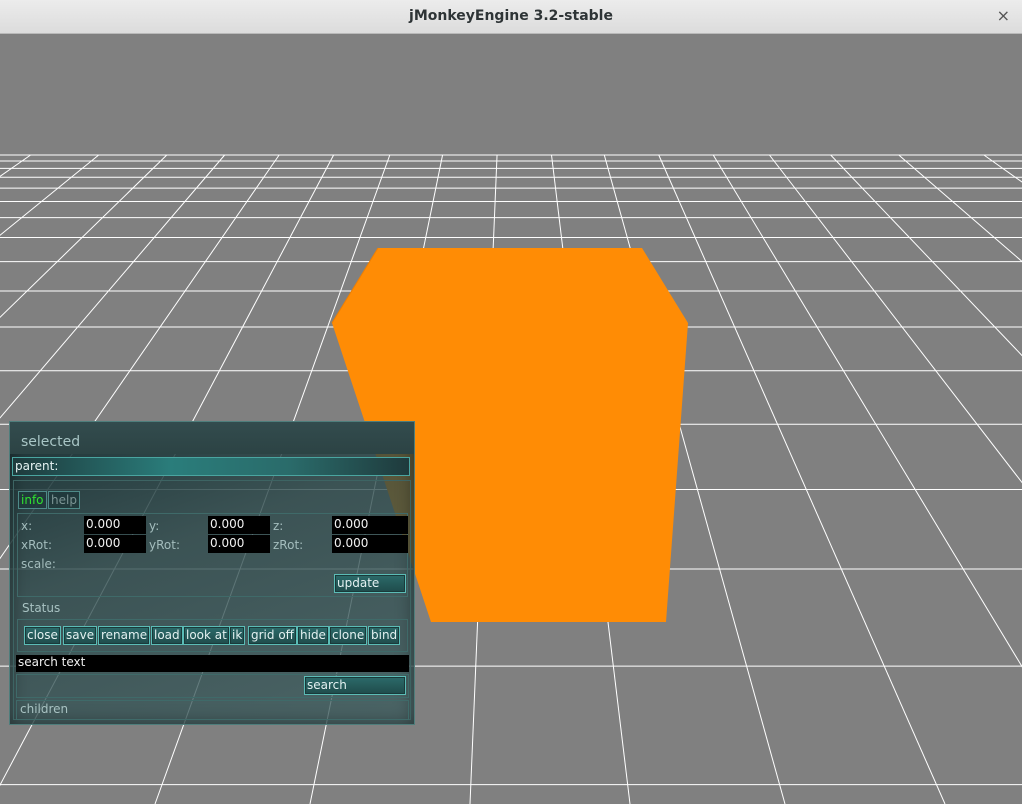  Describe the element at coordinates (154, 526) in the screenshot. I see `y-label: y:` at that location.